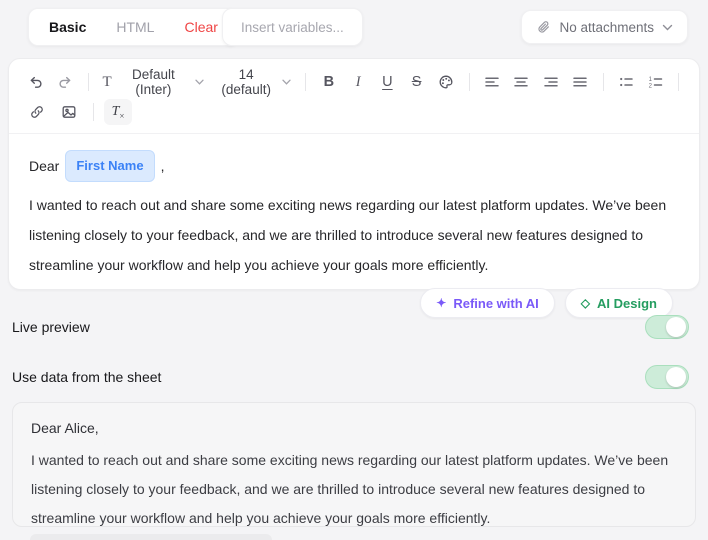 Image resolution: width=708 pixels, height=540 pixels. Describe the element at coordinates (67, 27) in the screenshot. I see `tab-basic: Basic` at that location.